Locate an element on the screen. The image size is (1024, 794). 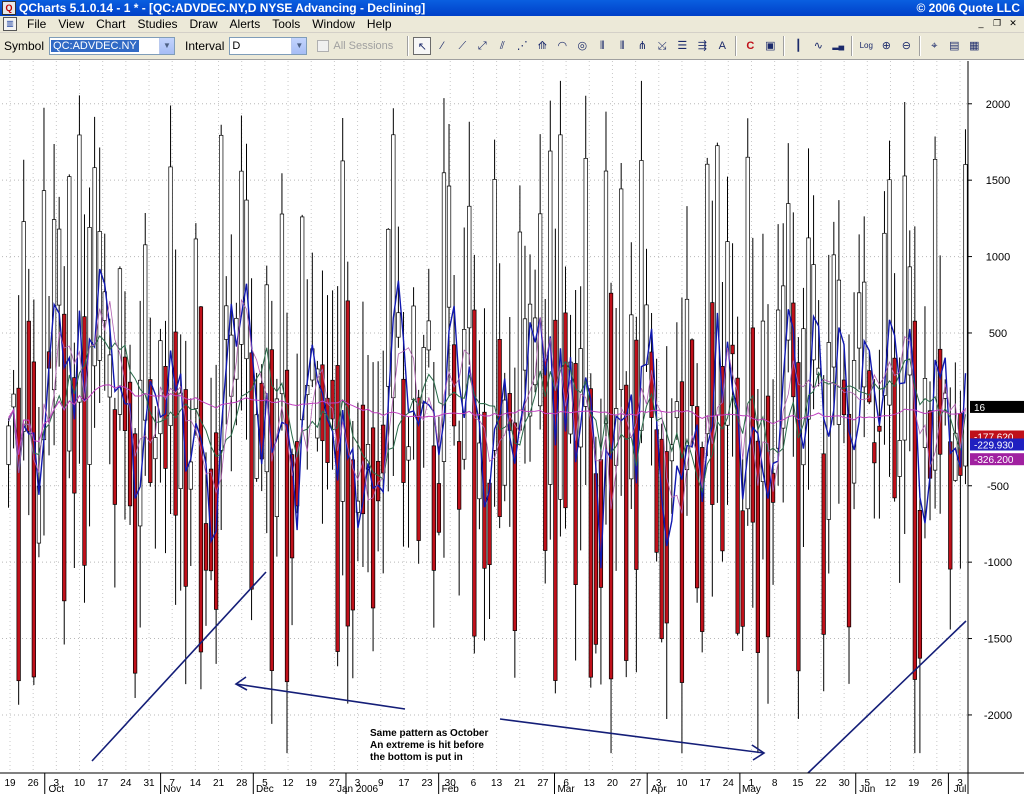
menu-studies: Studies is located at coordinates (157, 24).